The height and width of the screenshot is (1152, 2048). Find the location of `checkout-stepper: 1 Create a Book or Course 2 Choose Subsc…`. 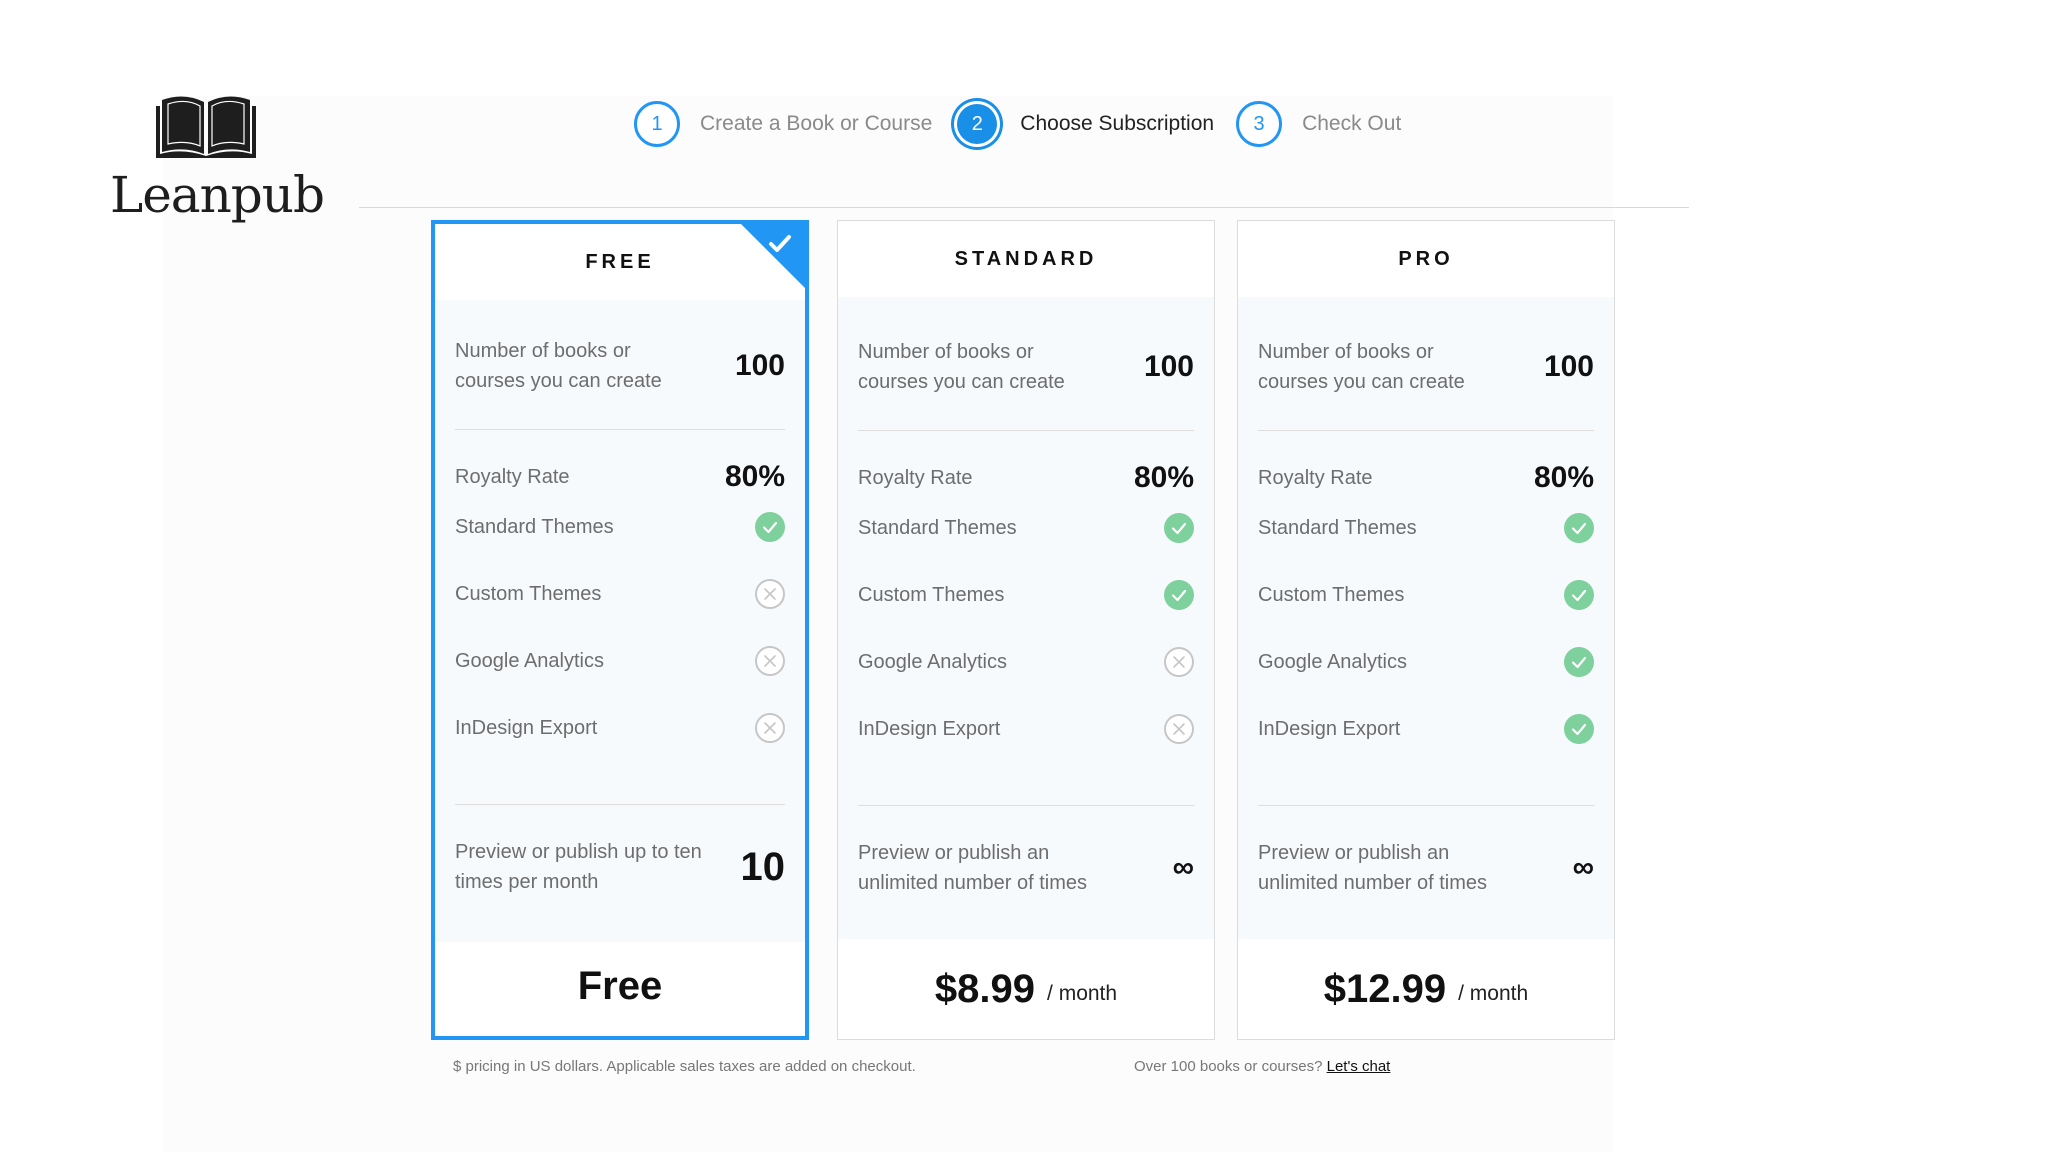

checkout-stepper: 1 Create a Book or Course 2 Choose Subsc… is located at coordinates (1028, 124).